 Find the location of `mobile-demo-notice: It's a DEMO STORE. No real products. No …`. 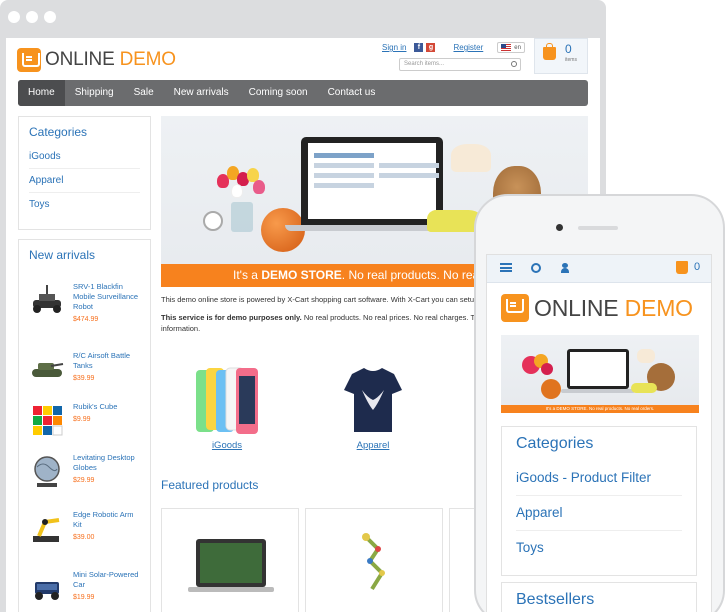

mobile-demo-notice: It's a DEMO STORE. No real products. No … is located at coordinates (600, 409).